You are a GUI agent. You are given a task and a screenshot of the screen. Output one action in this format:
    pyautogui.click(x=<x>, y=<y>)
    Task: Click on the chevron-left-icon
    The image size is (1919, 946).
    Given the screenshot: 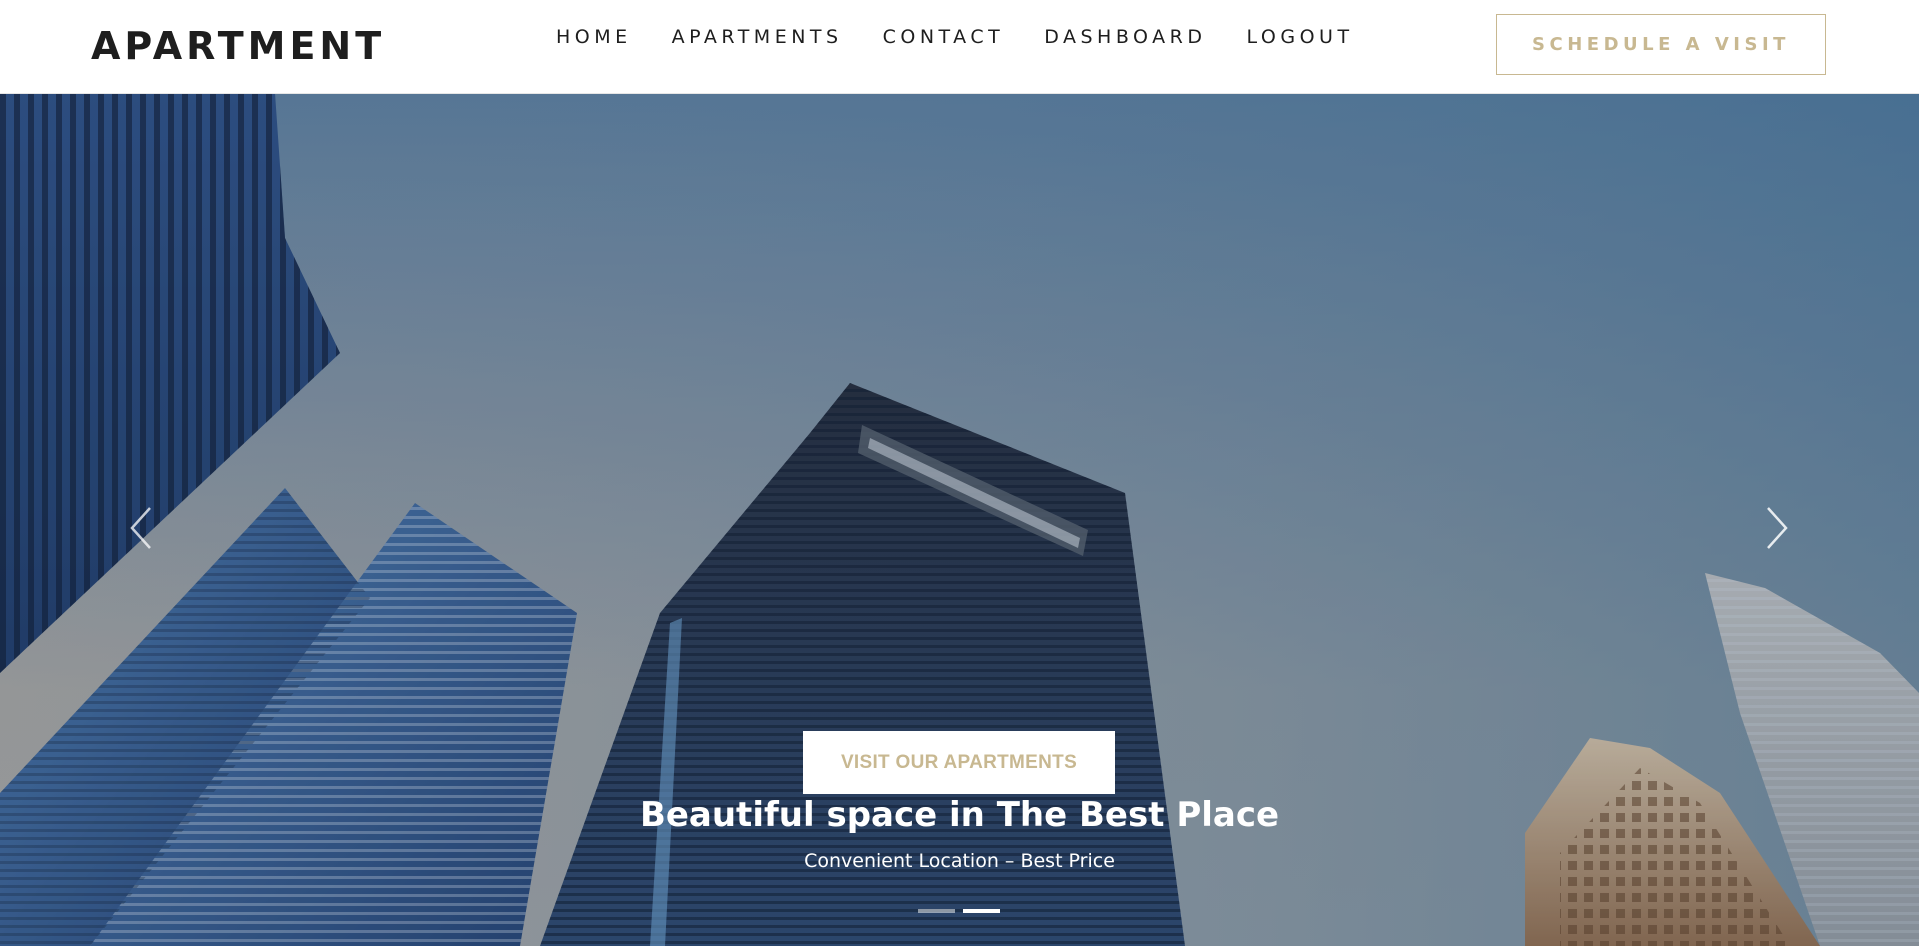 What is the action you would take?
    pyautogui.click(x=140, y=528)
    